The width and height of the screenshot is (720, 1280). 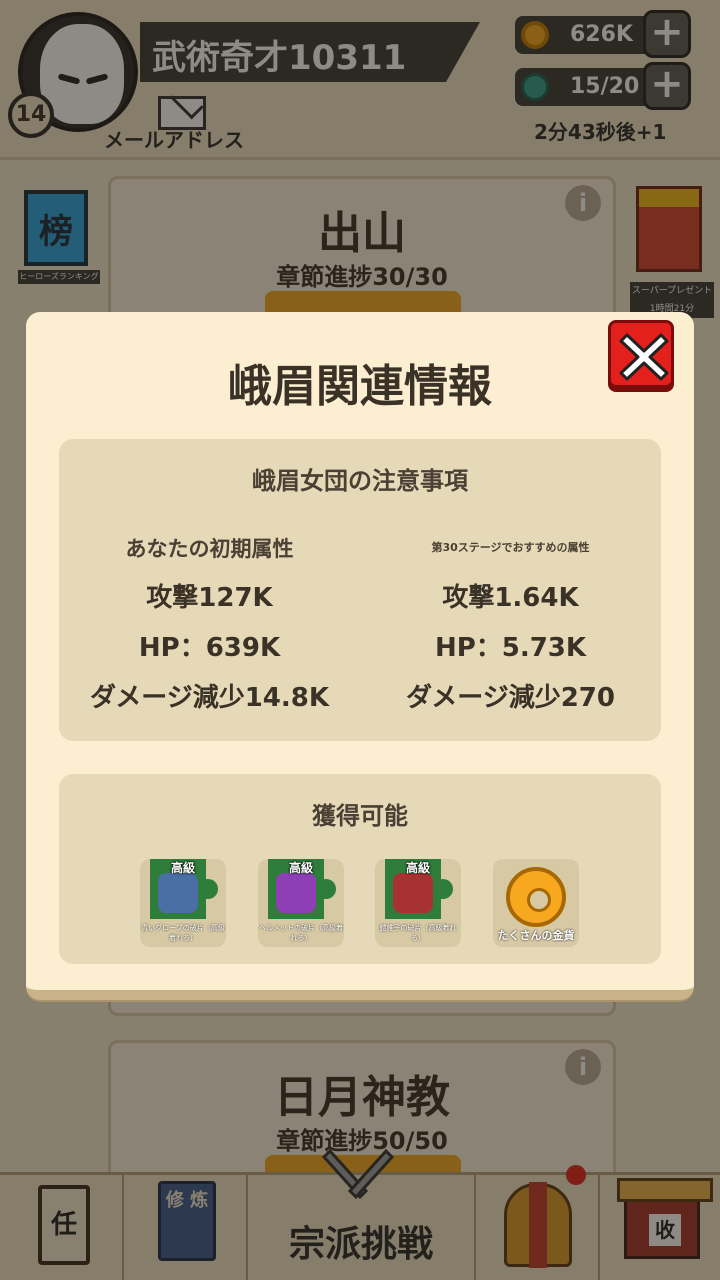 I want to click on reward-item: 高級 ヘルメットの破片（高級着れる）, so click(x=301, y=903).